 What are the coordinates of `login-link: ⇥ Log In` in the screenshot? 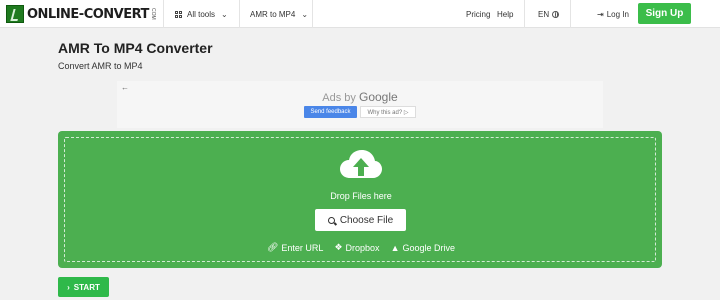 It's located at (613, 14).